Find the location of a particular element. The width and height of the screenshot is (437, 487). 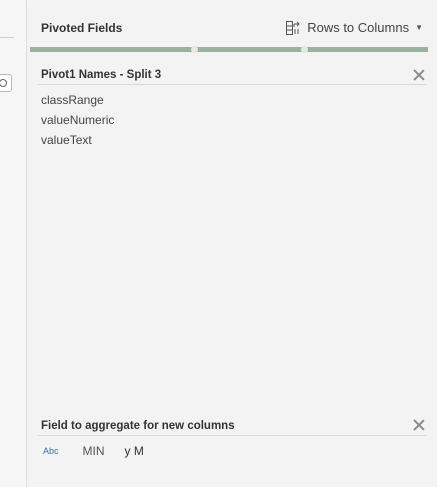

string-type-badge: Abc is located at coordinates (51, 451).